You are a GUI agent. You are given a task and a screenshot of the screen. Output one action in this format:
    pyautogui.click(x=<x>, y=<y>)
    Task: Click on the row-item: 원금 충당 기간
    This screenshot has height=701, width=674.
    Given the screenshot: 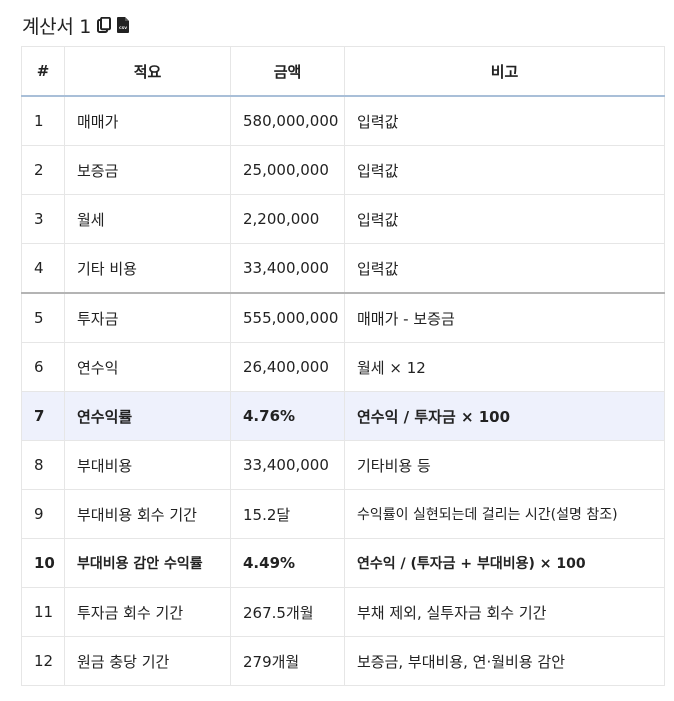 What is the action you would take?
    pyautogui.click(x=147, y=661)
    